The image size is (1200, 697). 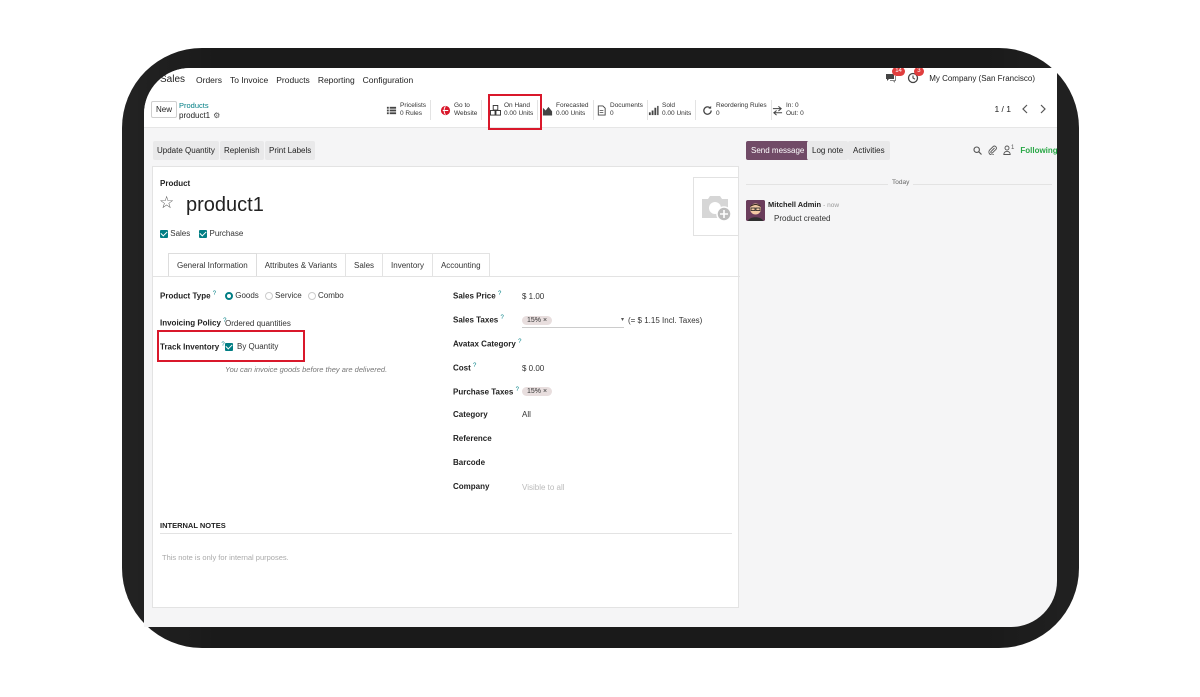 I want to click on smart-documents-title: Documents, so click(x=626, y=105).